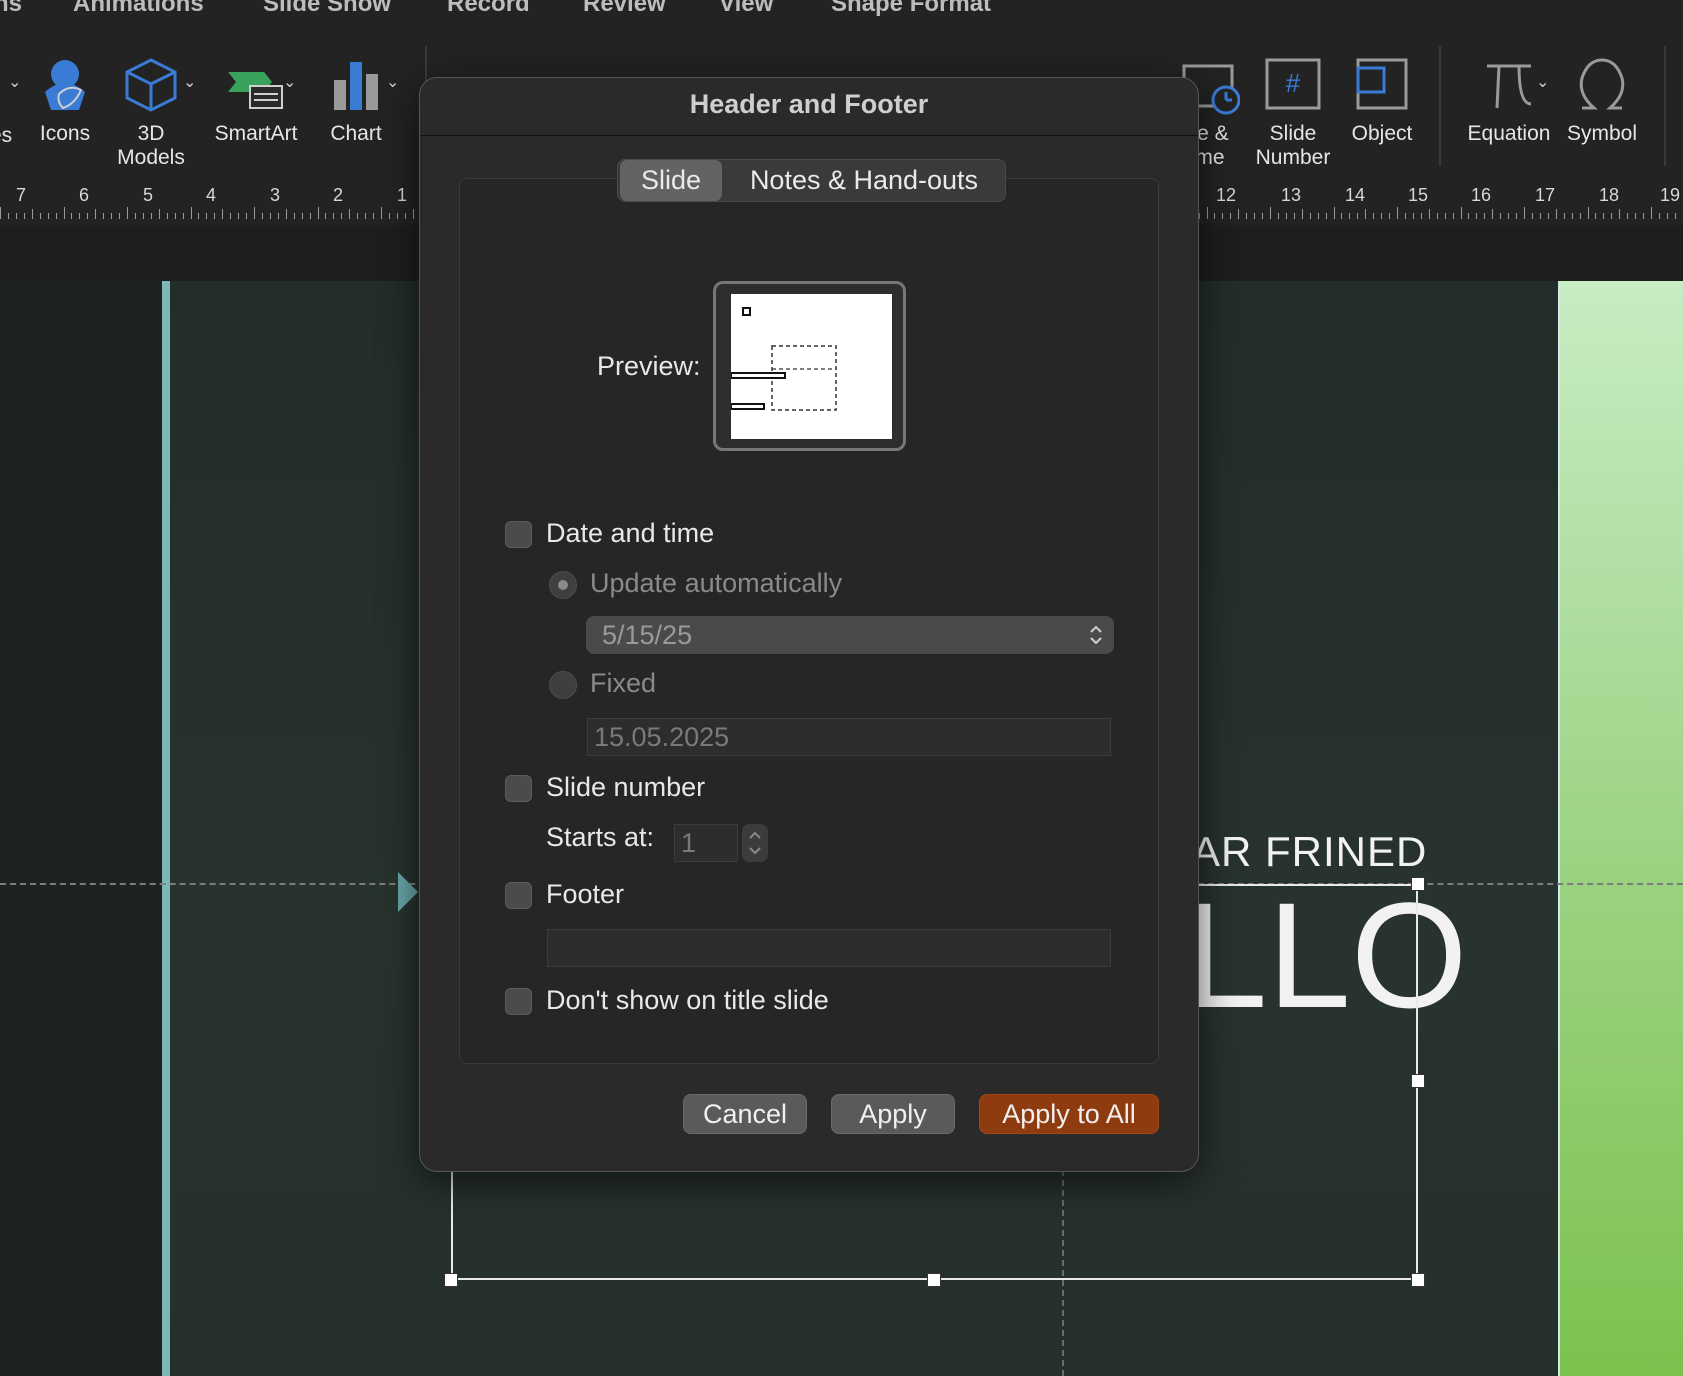  What do you see at coordinates (1069, 1114) in the screenshot?
I see `apply-to-all-button: Apply to All` at bounding box center [1069, 1114].